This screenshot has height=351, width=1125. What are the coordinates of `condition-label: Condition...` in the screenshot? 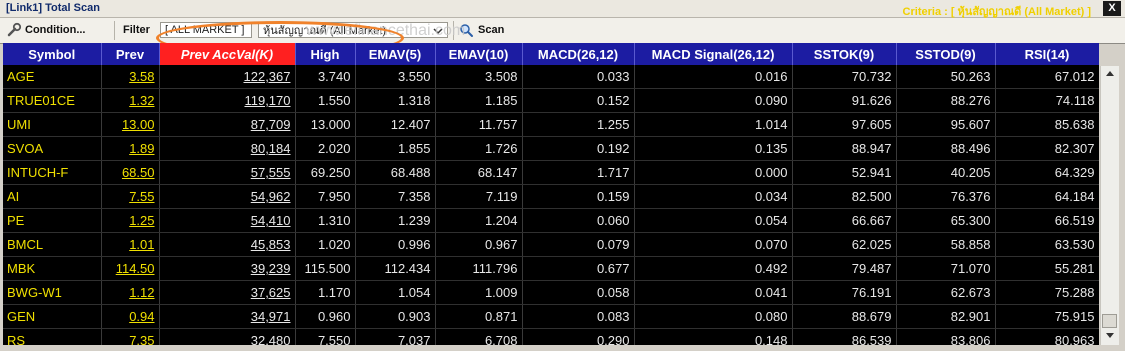 It's located at (55, 30).